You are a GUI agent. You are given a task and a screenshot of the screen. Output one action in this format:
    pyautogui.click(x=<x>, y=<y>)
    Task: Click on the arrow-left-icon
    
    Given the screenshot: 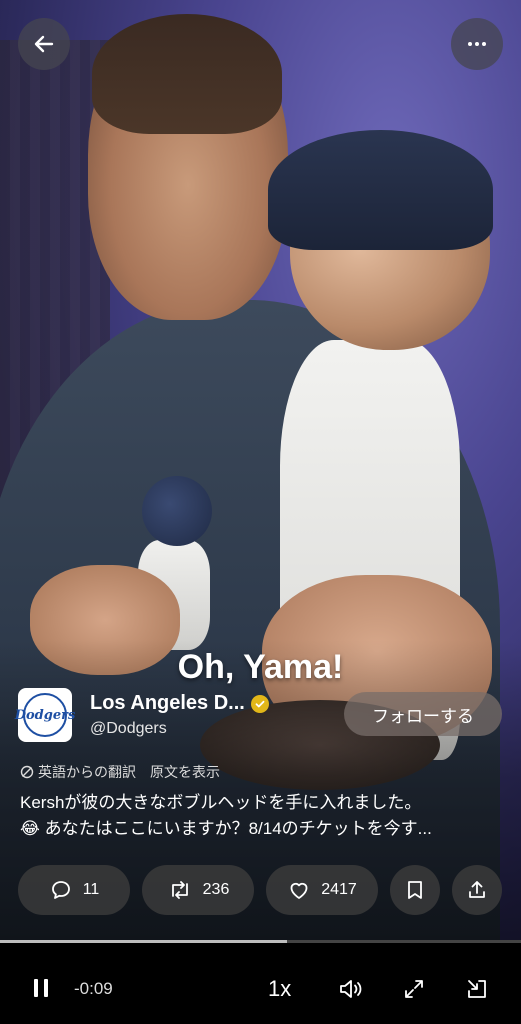 What is the action you would take?
    pyautogui.click(x=44, y=44)
    